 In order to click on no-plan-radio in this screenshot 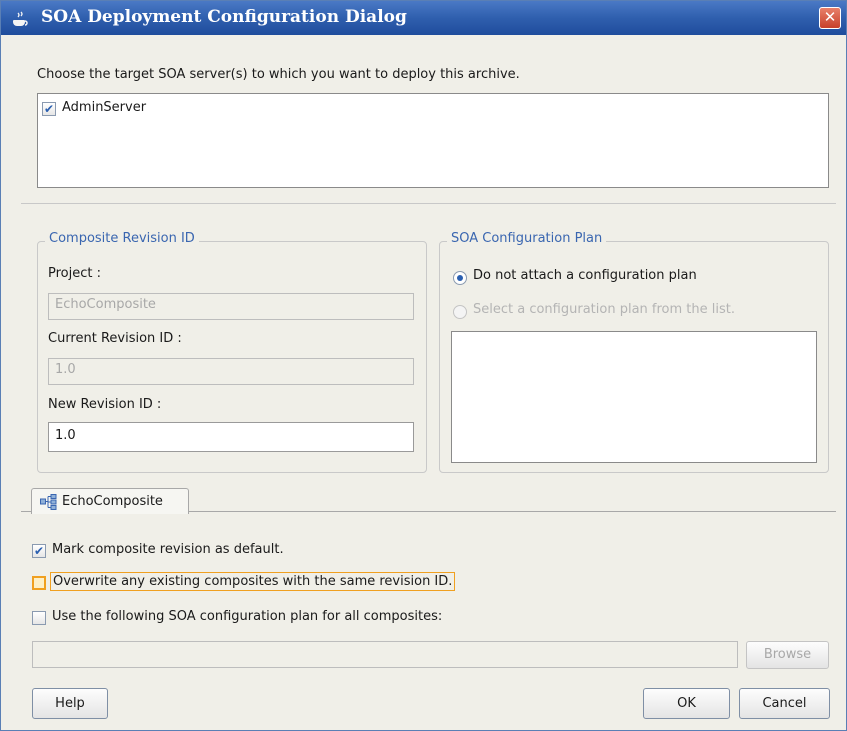, I will do `click(460, 278)`.